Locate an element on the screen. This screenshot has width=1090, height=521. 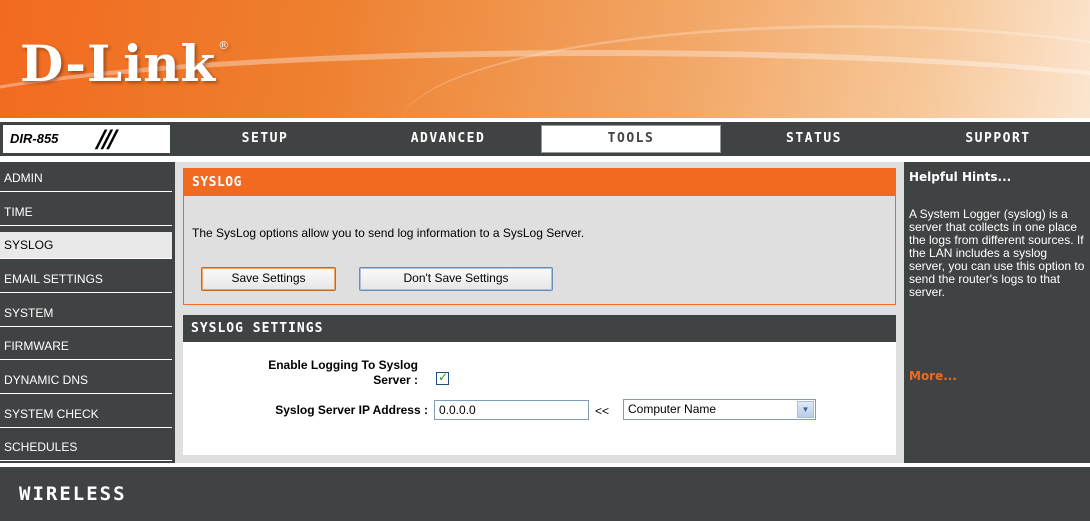
model-badge: DIR-855 /// is located at coordinates (86, 139).